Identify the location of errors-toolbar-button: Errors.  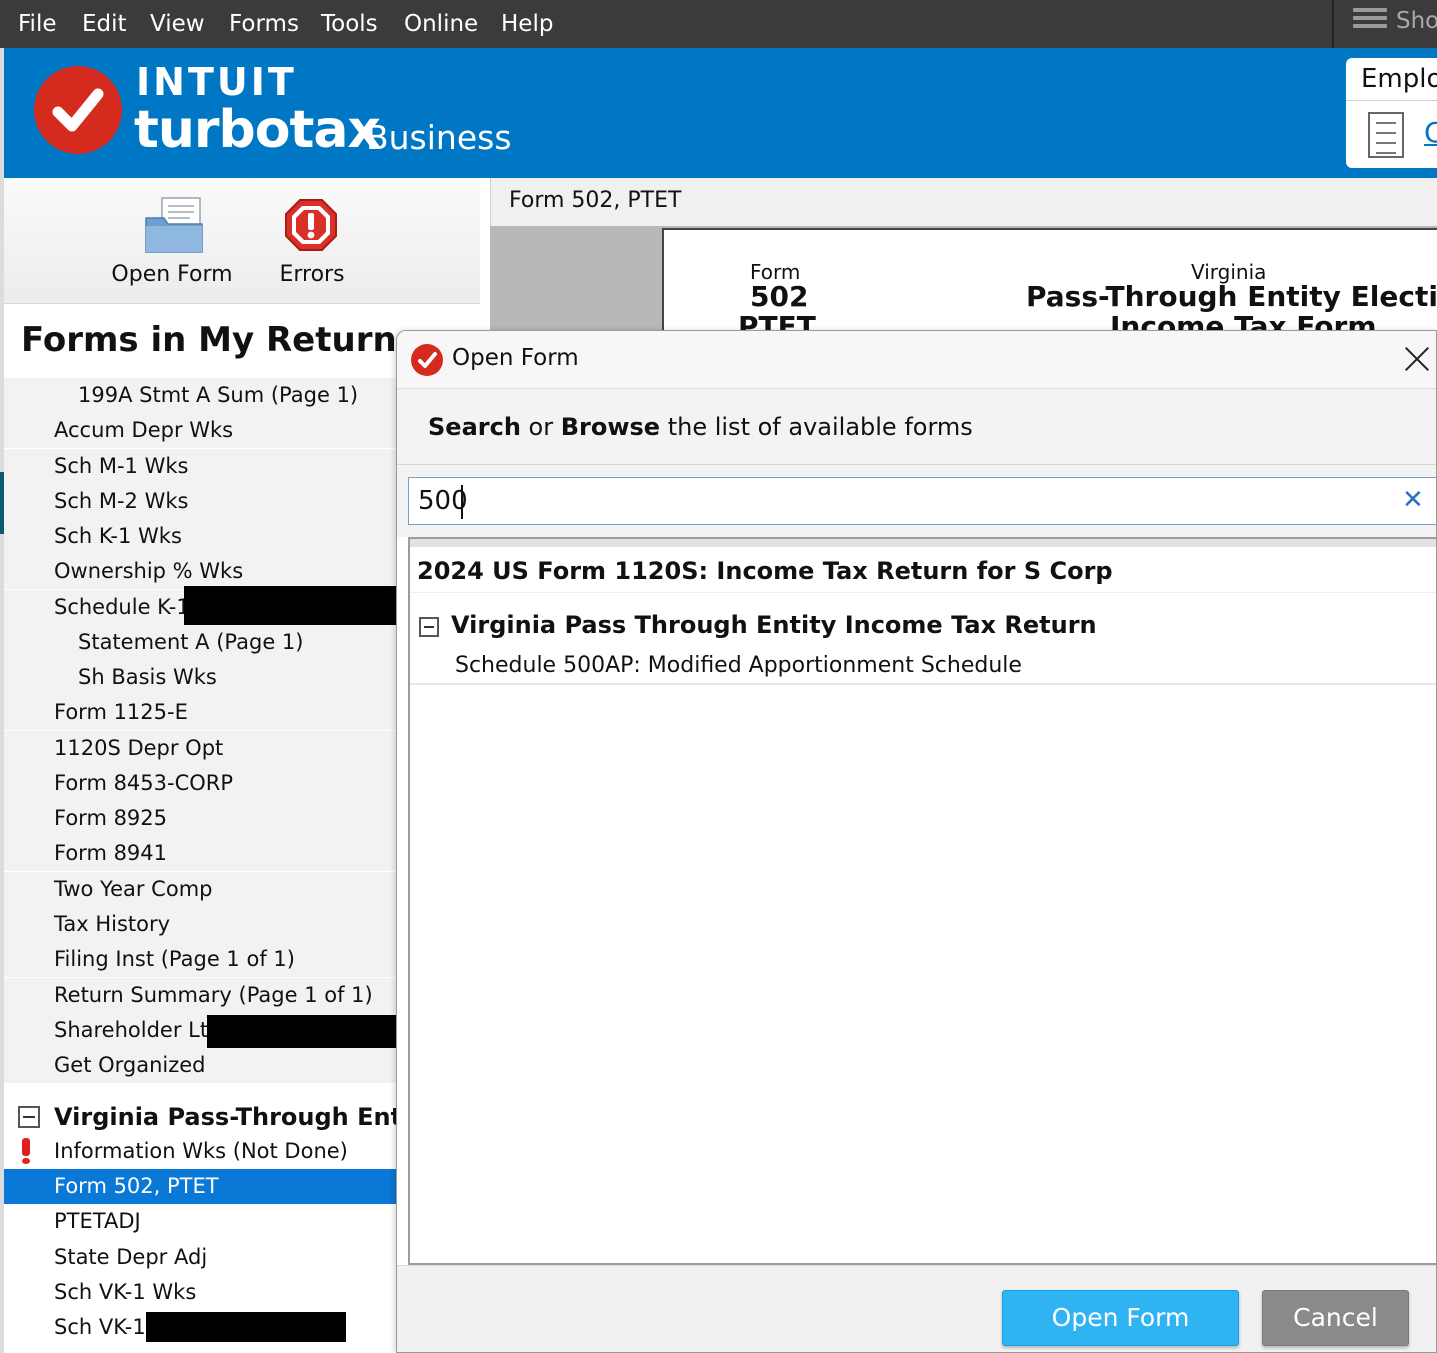
(312, 241).